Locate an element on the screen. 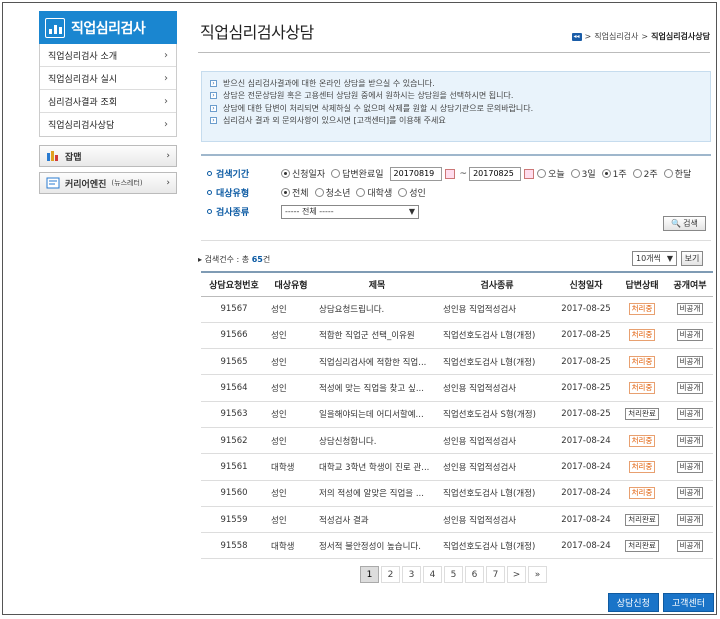 The height and width of the screenshot is (619, 720). radio-3days: 3일 is located at coordinates (583, 173).